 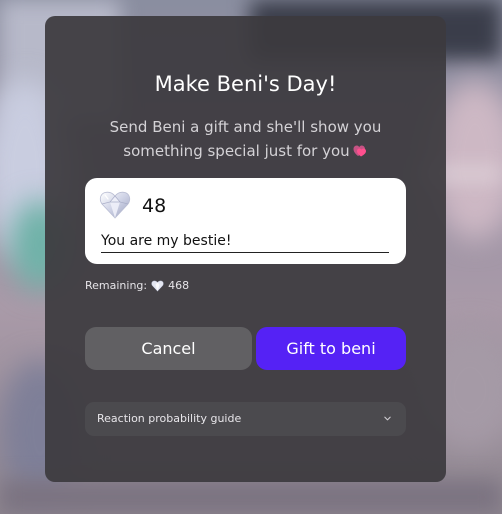 I want to click on cancel-button: Cancel, so click(x=168, y=348).